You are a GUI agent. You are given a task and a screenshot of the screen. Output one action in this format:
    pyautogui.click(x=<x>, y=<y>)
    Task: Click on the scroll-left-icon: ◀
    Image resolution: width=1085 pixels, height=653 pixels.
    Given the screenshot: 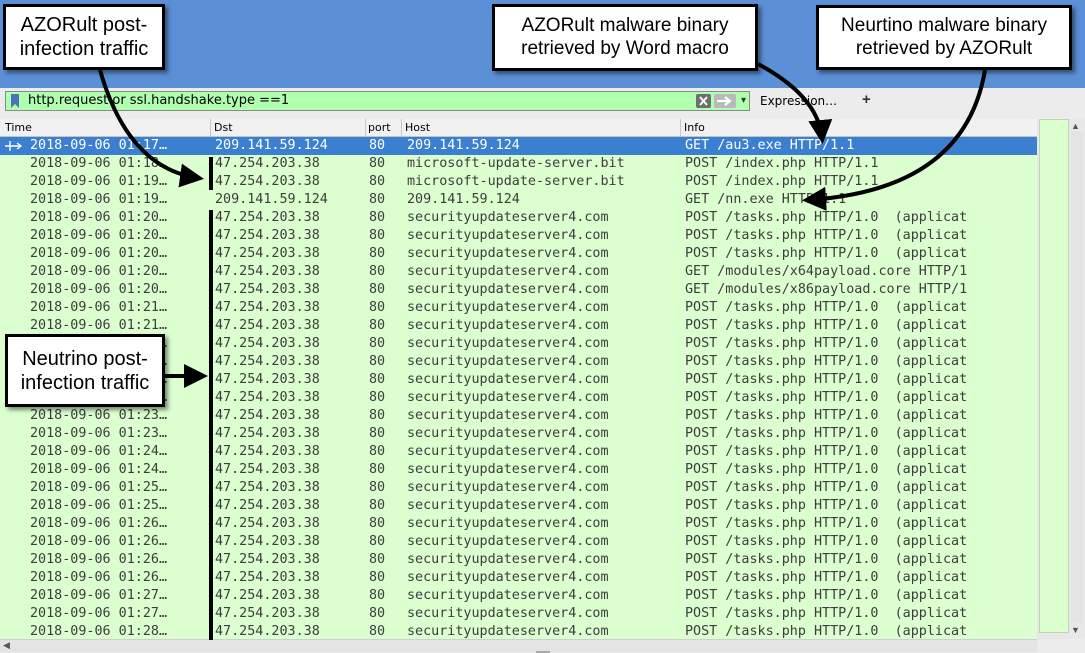 What is the action you would take?
    pyautogui.click(x=6, y=645)
    